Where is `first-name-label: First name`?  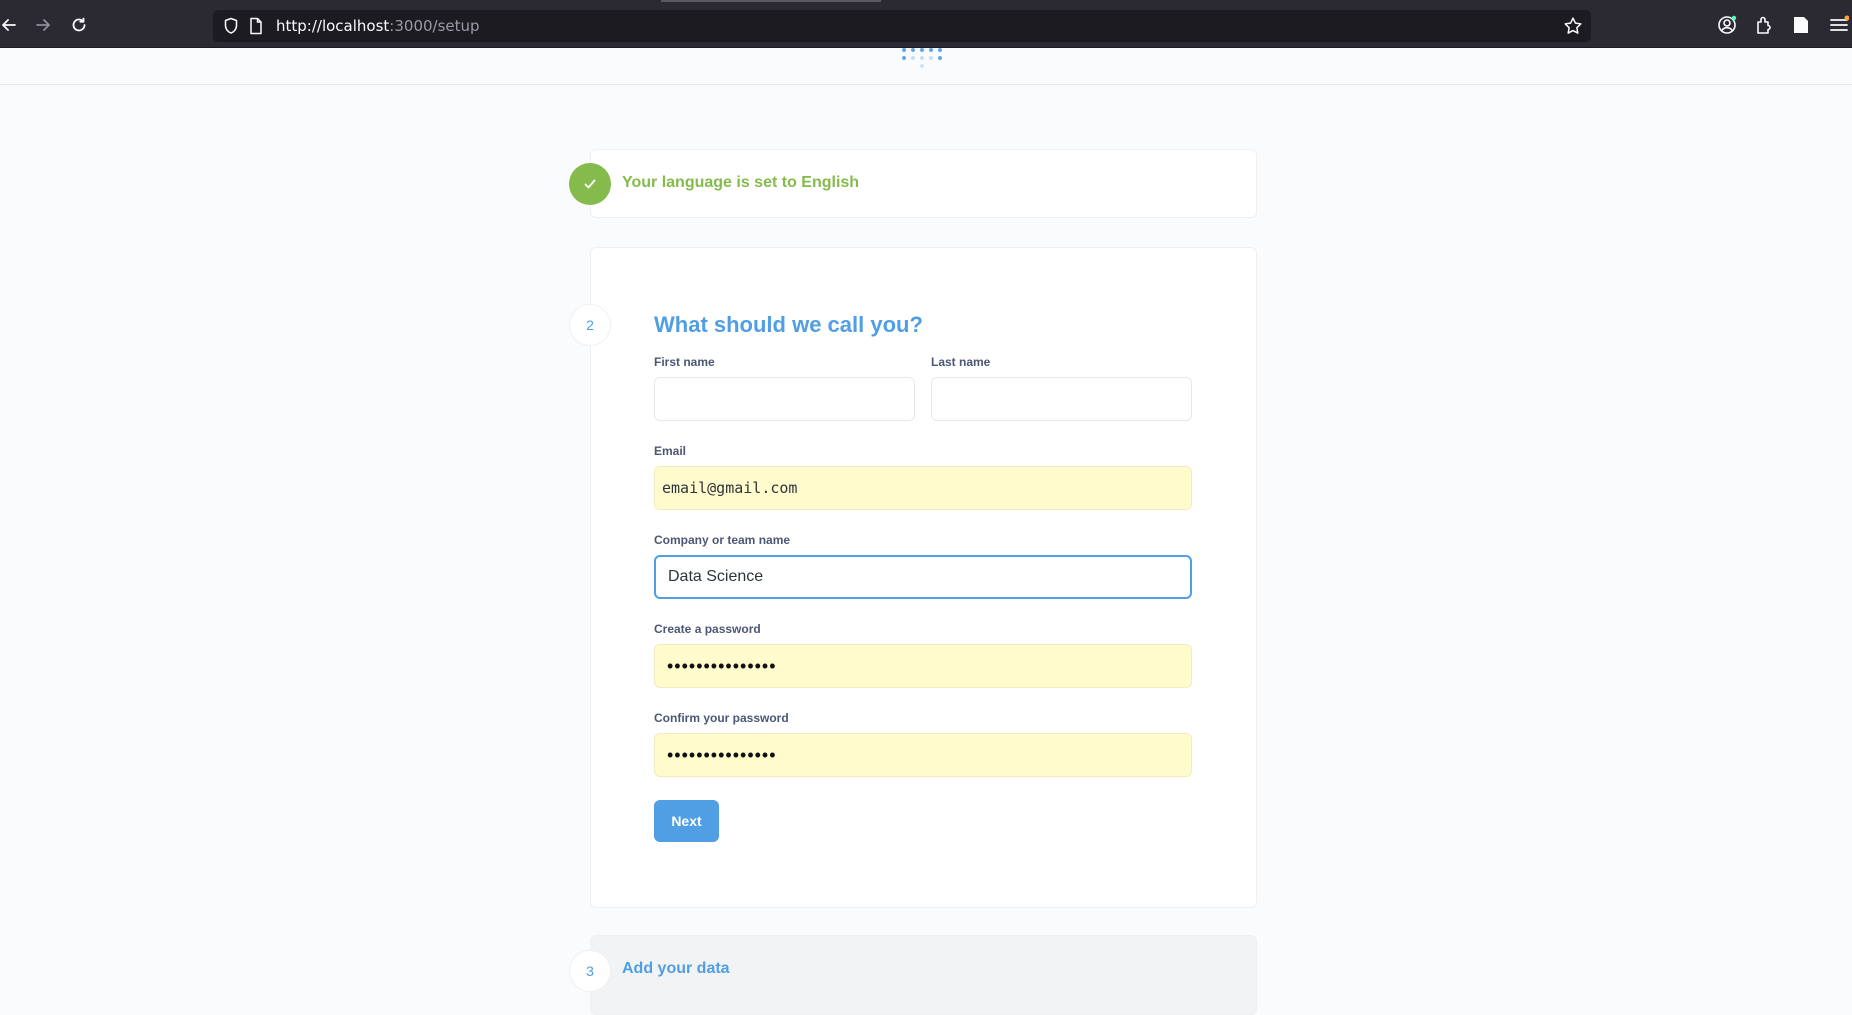 first-name-label: First name is located at coordinates (684, 362).